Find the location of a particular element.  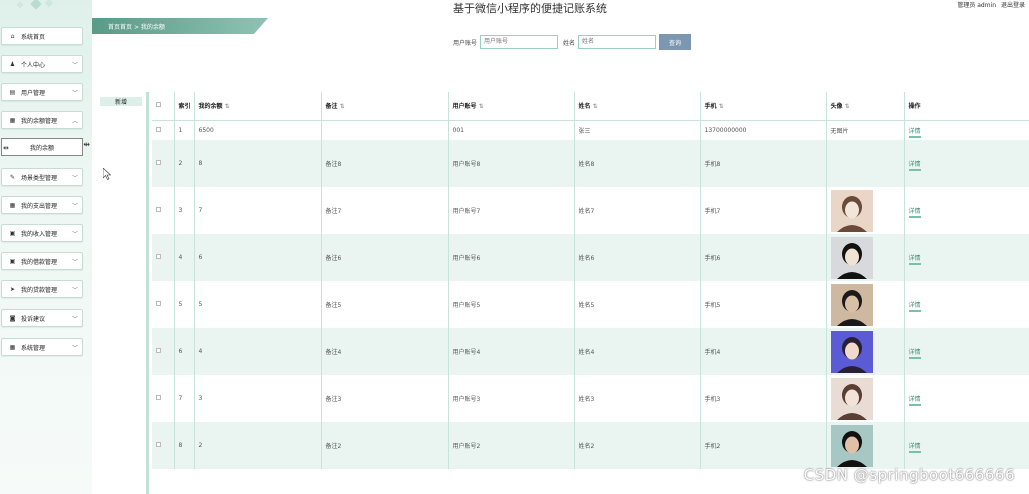

drag-handle-icon: ⇹ is located at coordinates (6, 148).